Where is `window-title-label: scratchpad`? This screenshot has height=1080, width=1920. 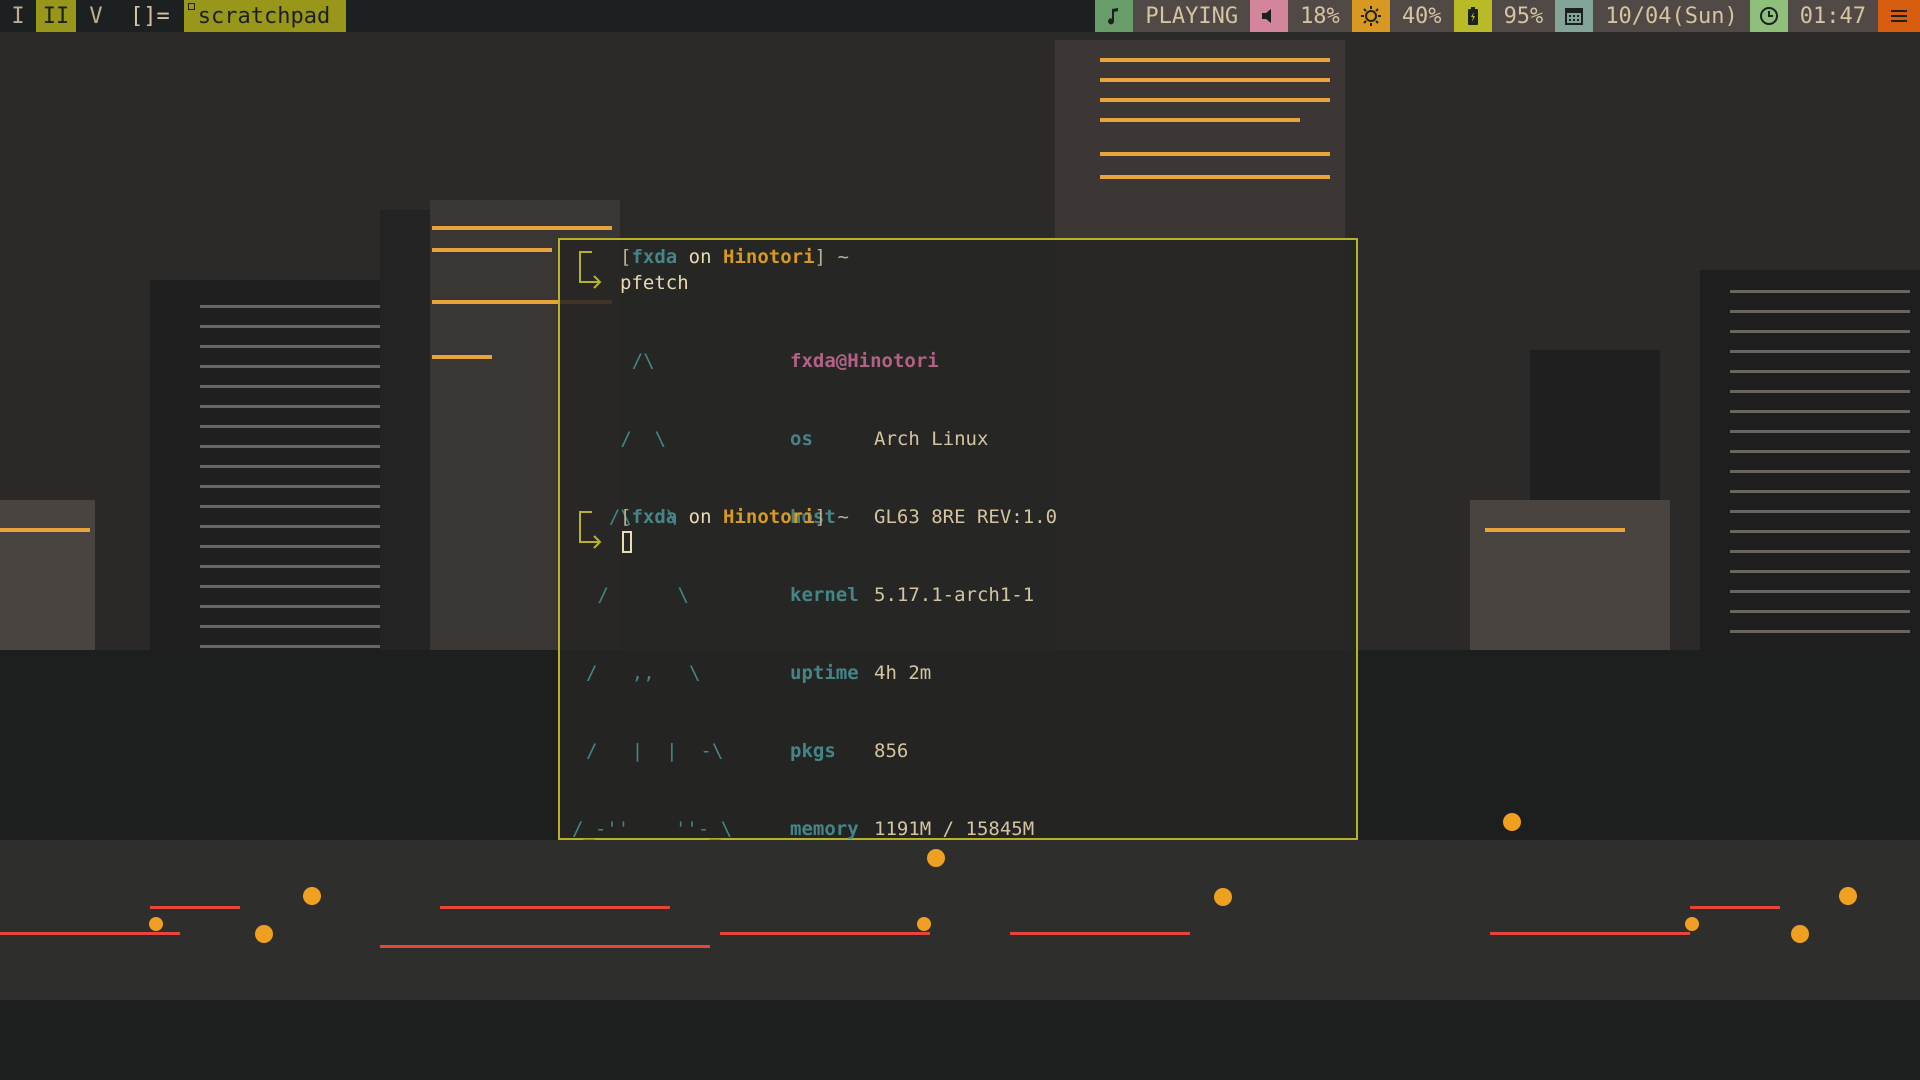 window-title-label: scratchpad is located at coordinates (264, 16).